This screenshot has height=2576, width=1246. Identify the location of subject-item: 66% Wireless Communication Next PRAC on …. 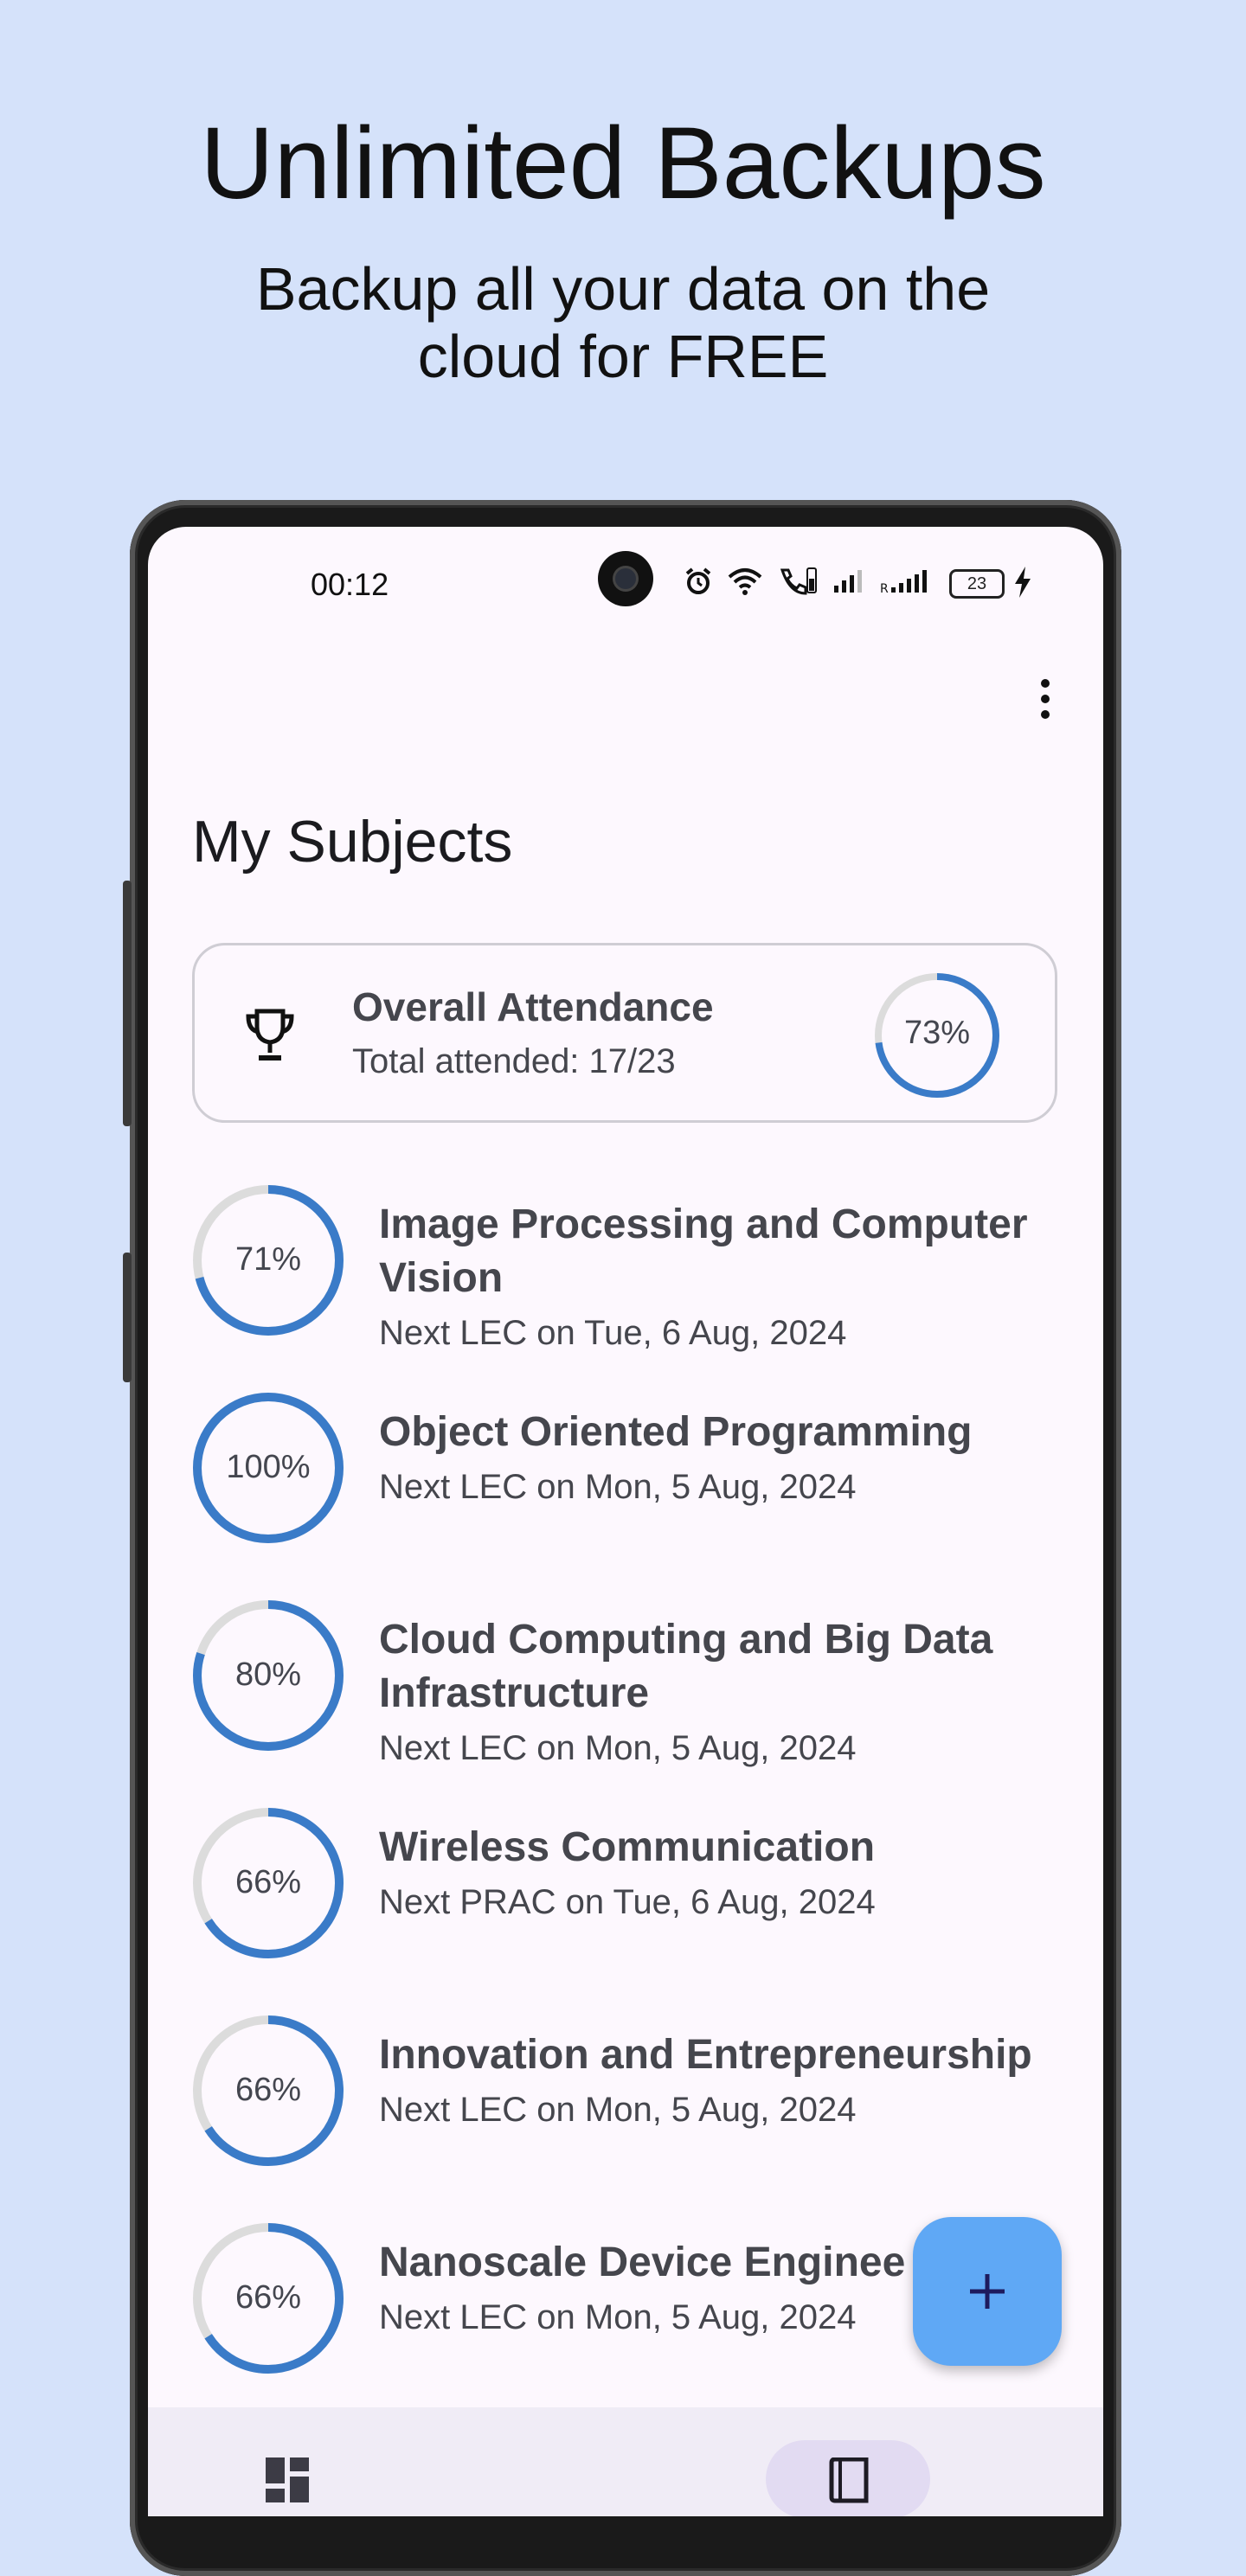
(624, 1885).